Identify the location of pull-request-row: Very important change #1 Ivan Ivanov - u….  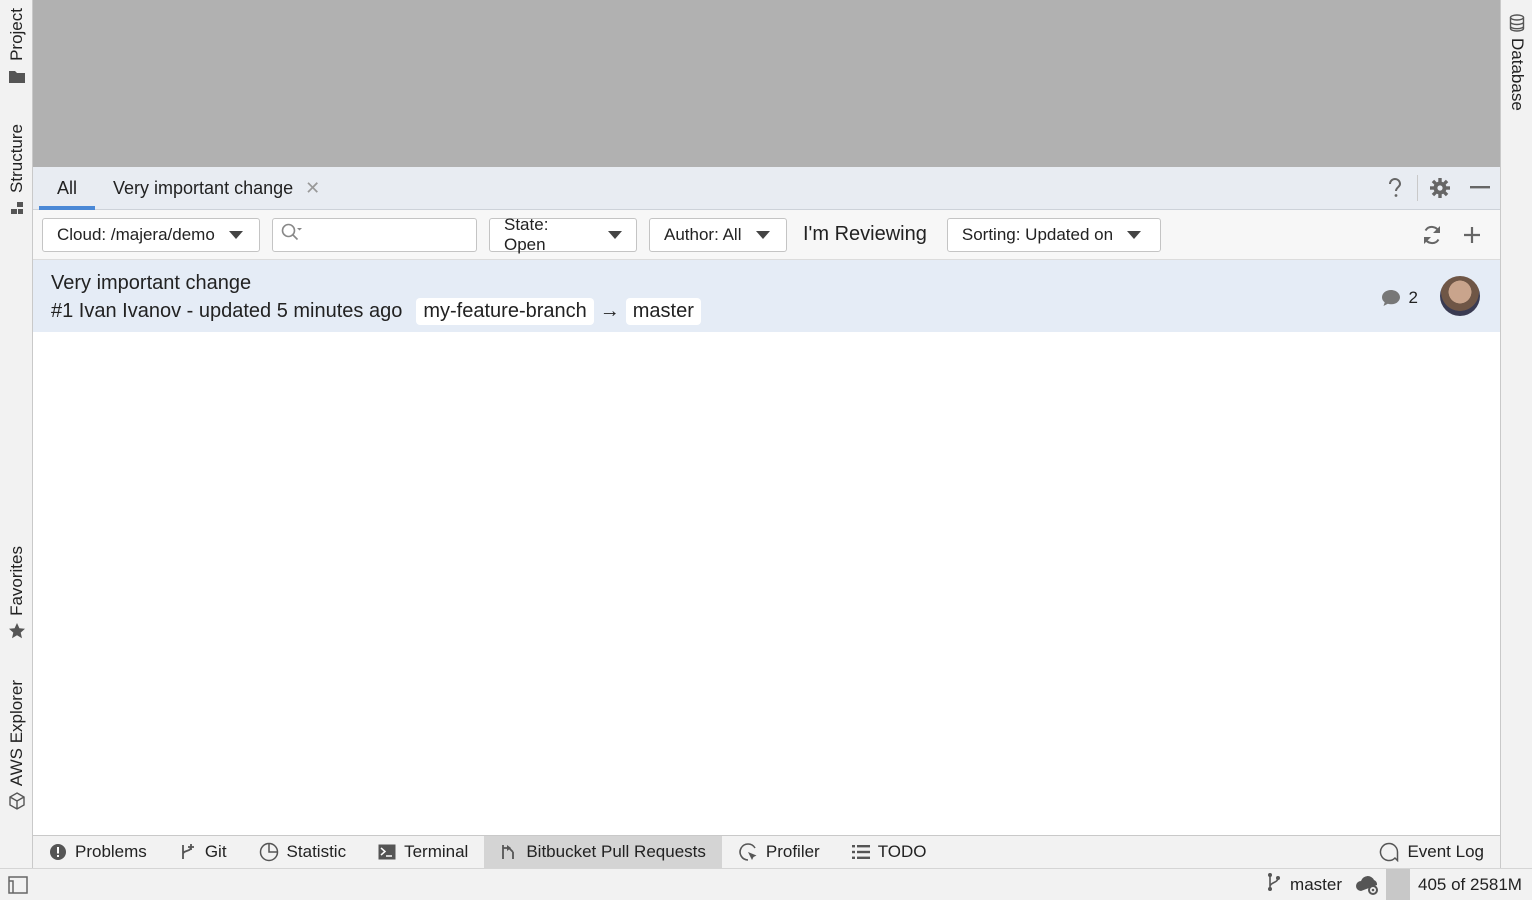
(766, 296).